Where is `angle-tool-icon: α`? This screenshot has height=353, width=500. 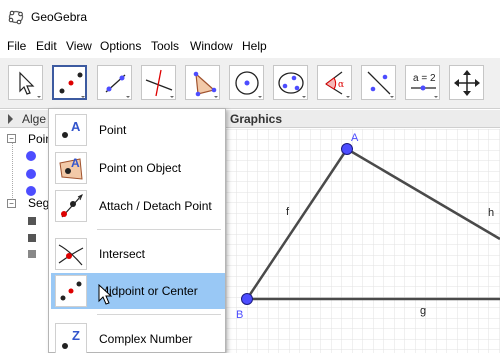
angle-tool-icon: α is located at coordinates (337, 84).